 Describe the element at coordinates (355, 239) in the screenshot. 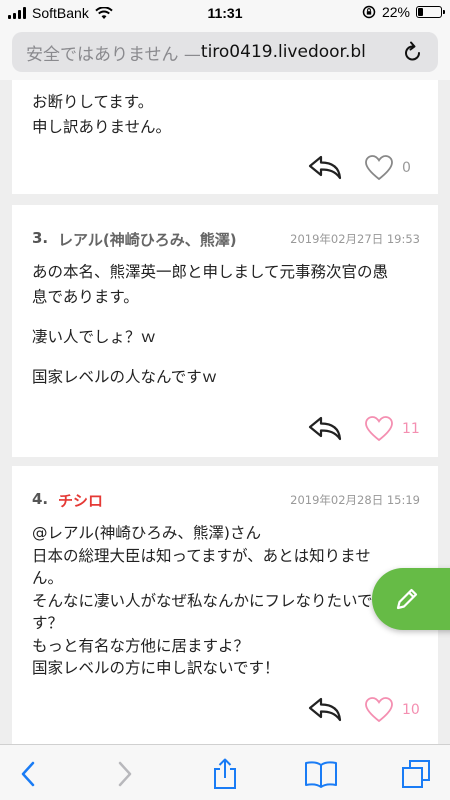

I see `comment-date: 2019年02月27日 19:53` at that location.